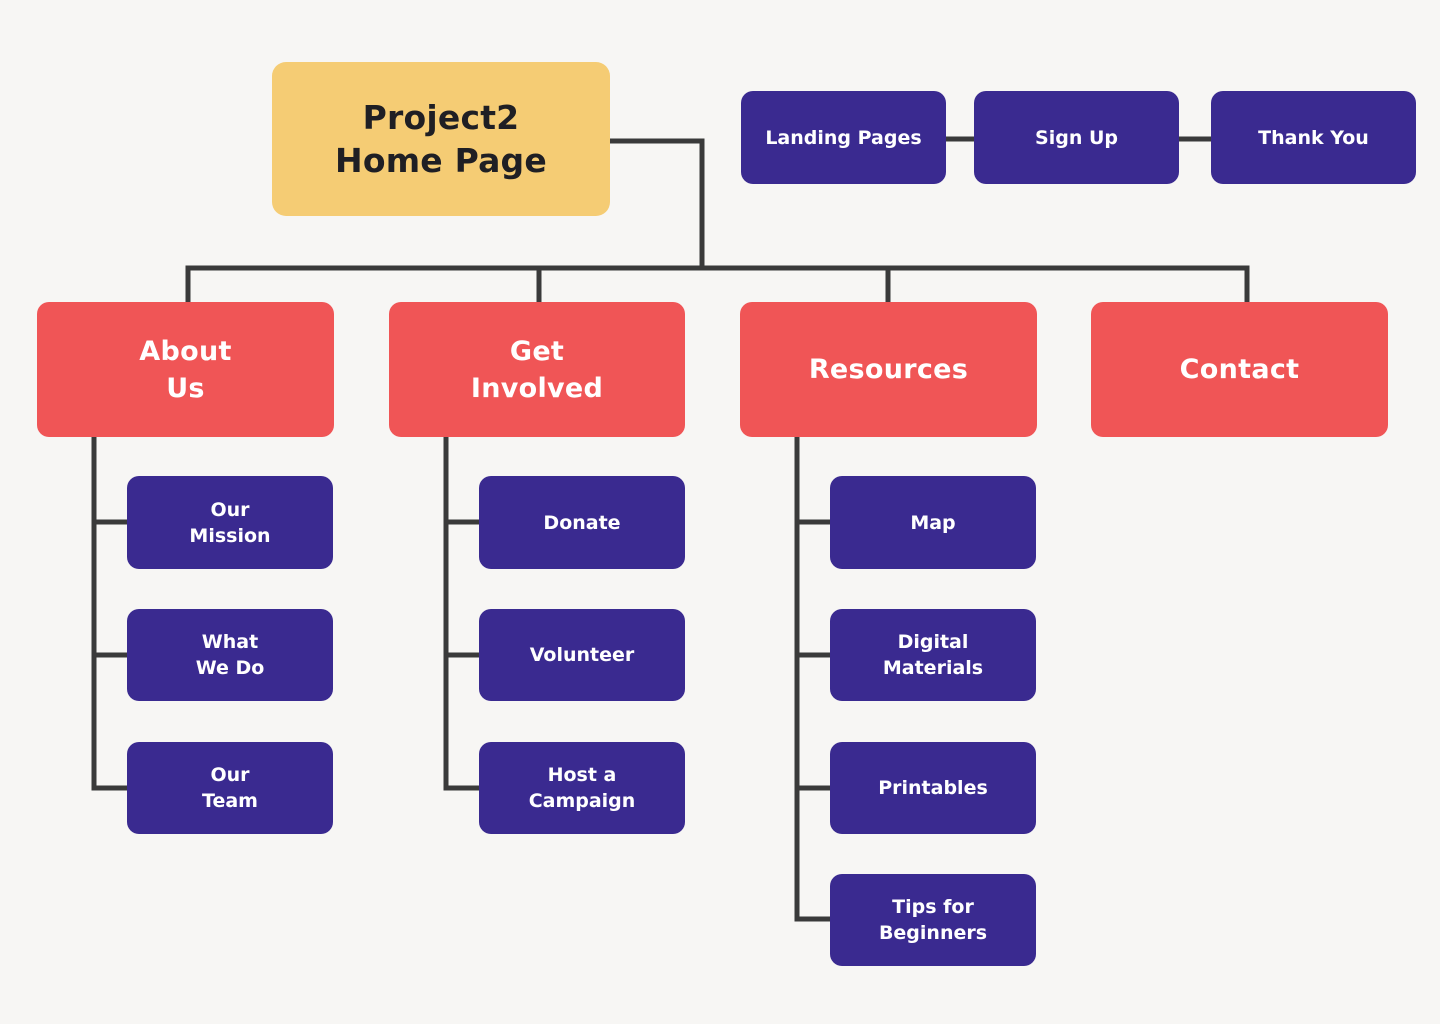 The image size is (1440, 1024). I want to click on node-host-a-campaign: Host a Campaign, so click(582, 788).